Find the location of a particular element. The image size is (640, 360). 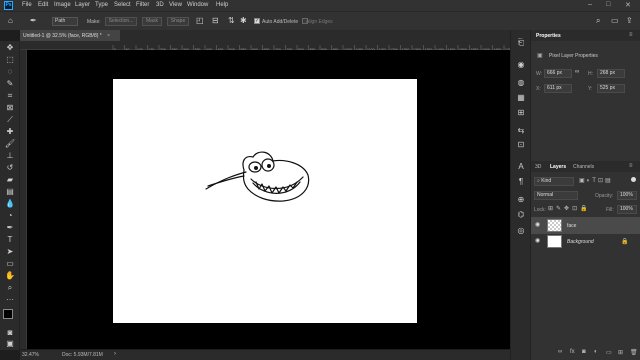

new-layer-icon: ⊞ is located at coordinates (620, 352).